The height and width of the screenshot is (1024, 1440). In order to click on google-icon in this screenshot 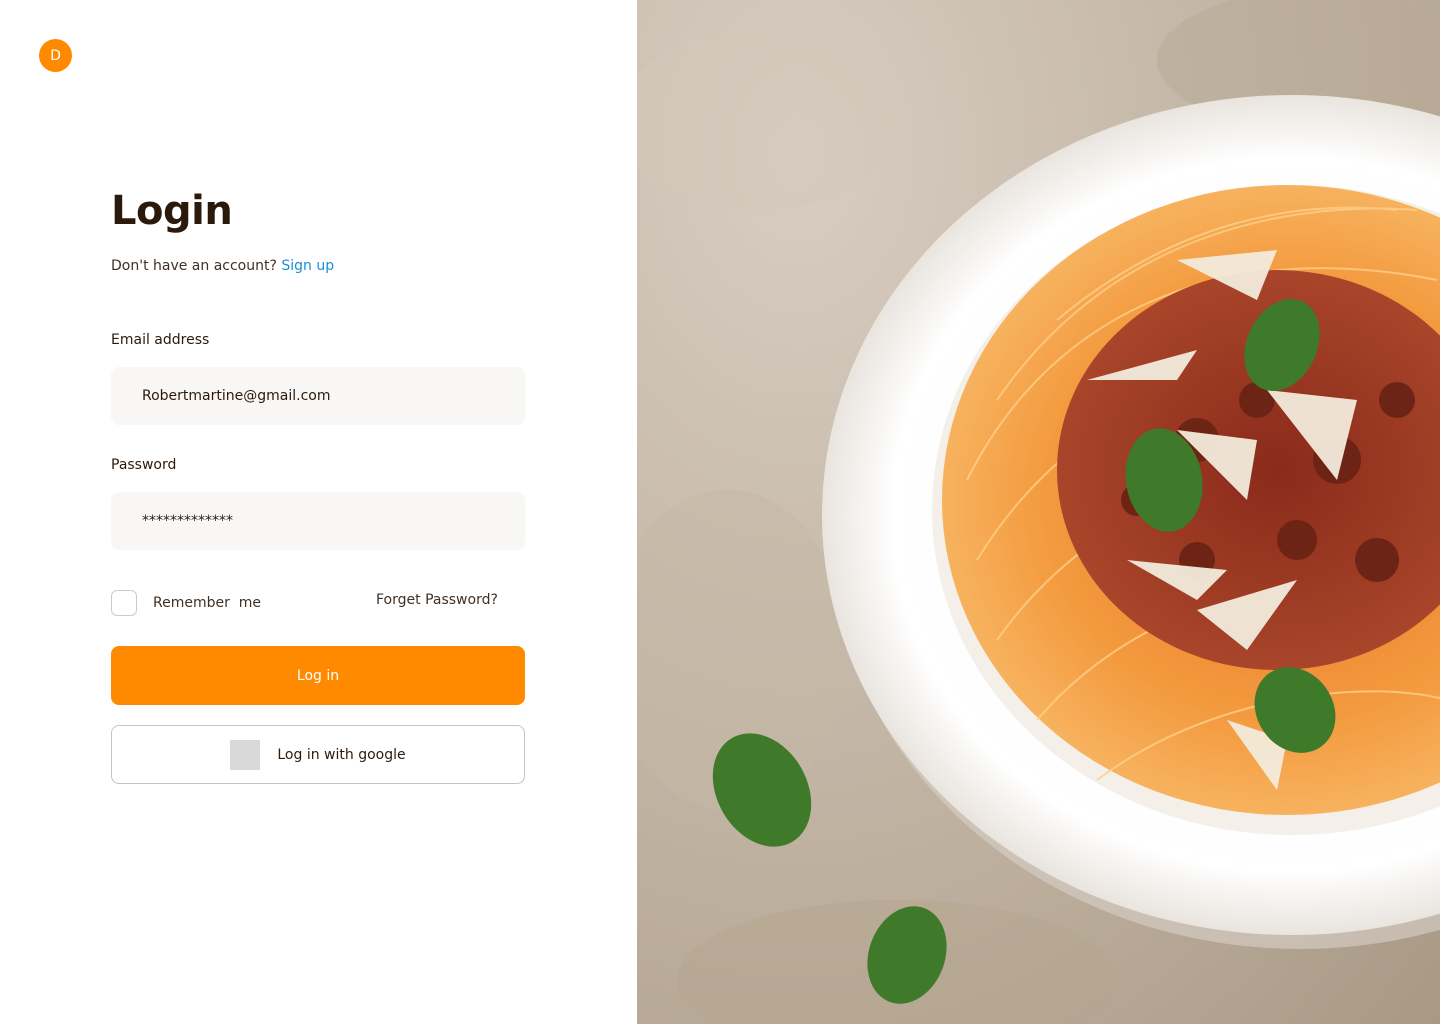, I will do `click(245, 754)`.